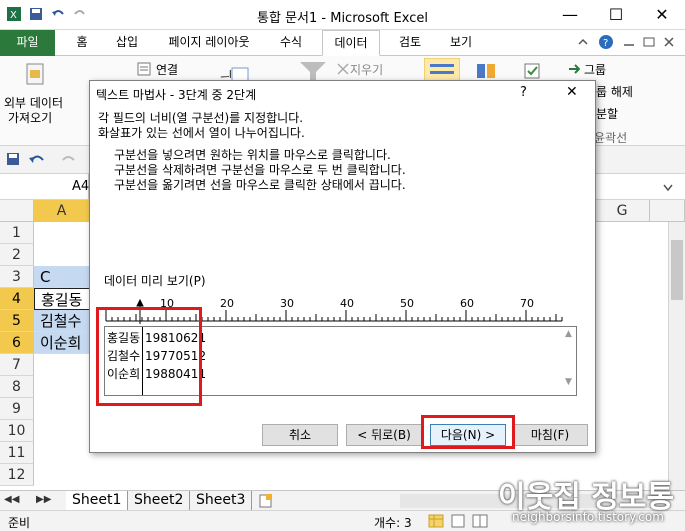 Image resolution: width=685 pixels, height=531 pixels. What do you see at coordinates (62, 321) in the screenshot?
I see `cell-a5: 김철수` at bounding box center [62, 321].